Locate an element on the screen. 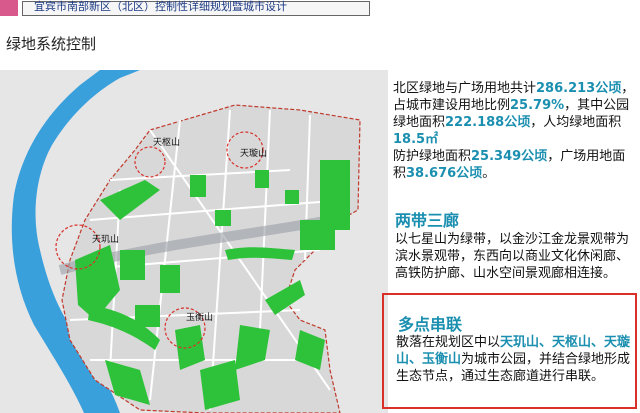 The image size is (640, 413). text-5: 防护绿地面积 is located at coordinates (432, 156).